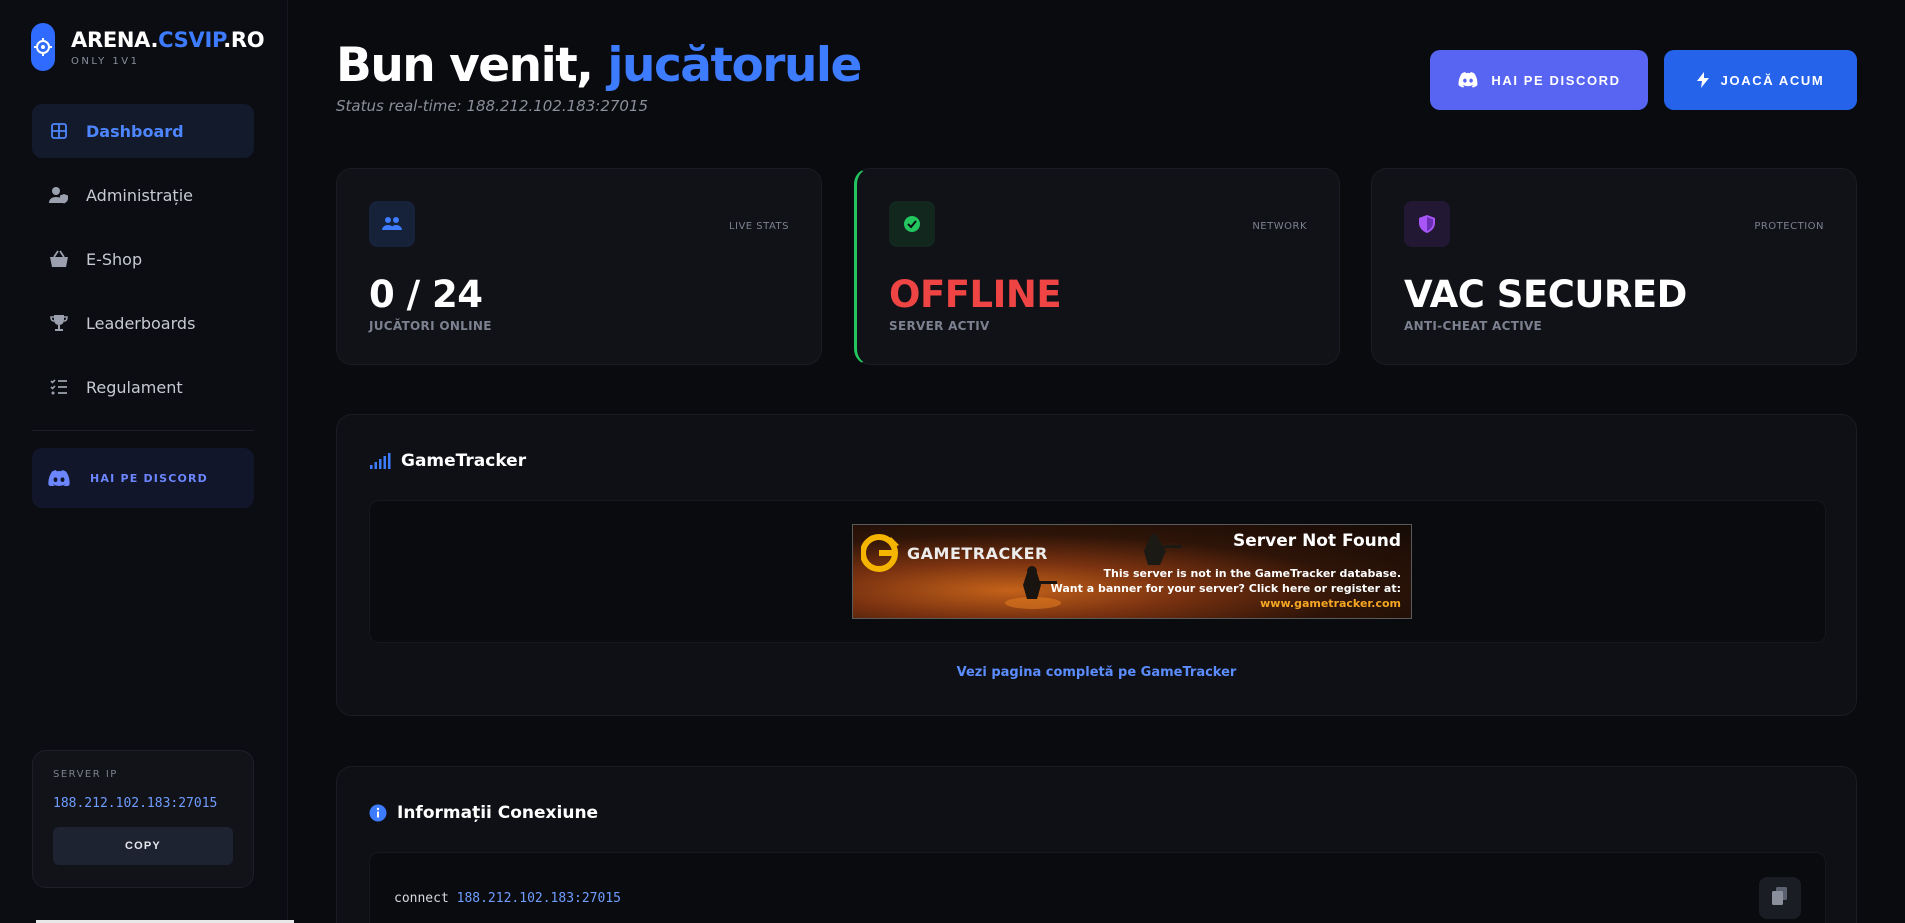 This screenshot has height=923, width=1905. What do you see at coordinates (599, 65) in the screenshot?
I see `page-title: Bun venit, jucătorule` at bounding box center [599, 65].